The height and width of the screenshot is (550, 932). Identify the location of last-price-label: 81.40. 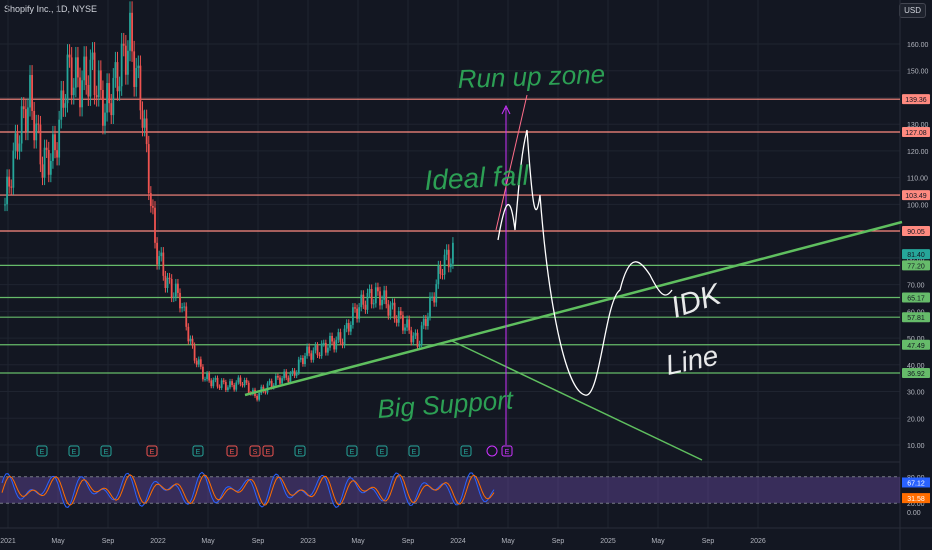
(916, 255).